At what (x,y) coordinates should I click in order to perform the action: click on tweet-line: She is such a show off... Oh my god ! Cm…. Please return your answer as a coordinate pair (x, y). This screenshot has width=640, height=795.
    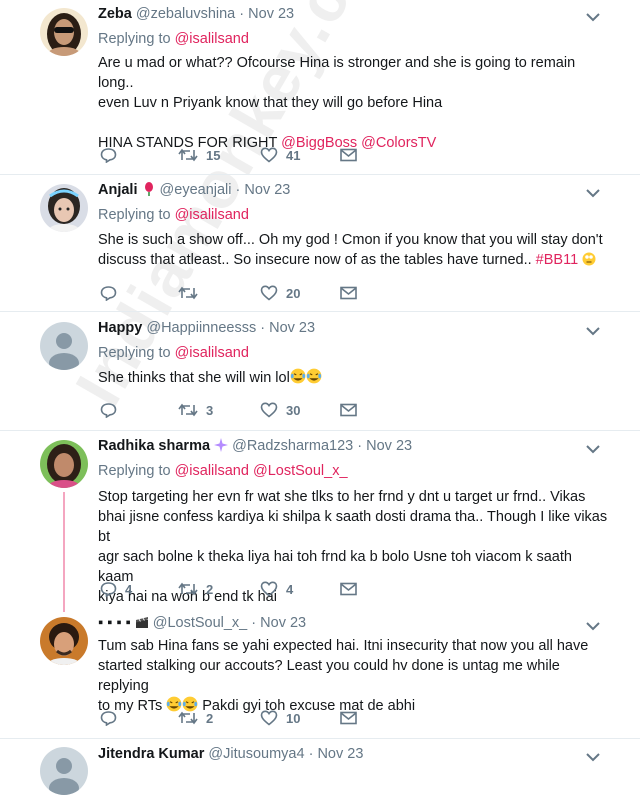
    Looking at the image, I should click on (350, 240).